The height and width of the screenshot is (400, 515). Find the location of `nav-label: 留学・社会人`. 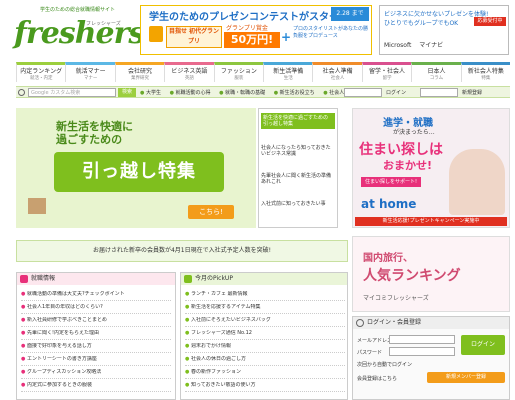

nav-label: 留学・社会人 is located at coordinates (387, 71).